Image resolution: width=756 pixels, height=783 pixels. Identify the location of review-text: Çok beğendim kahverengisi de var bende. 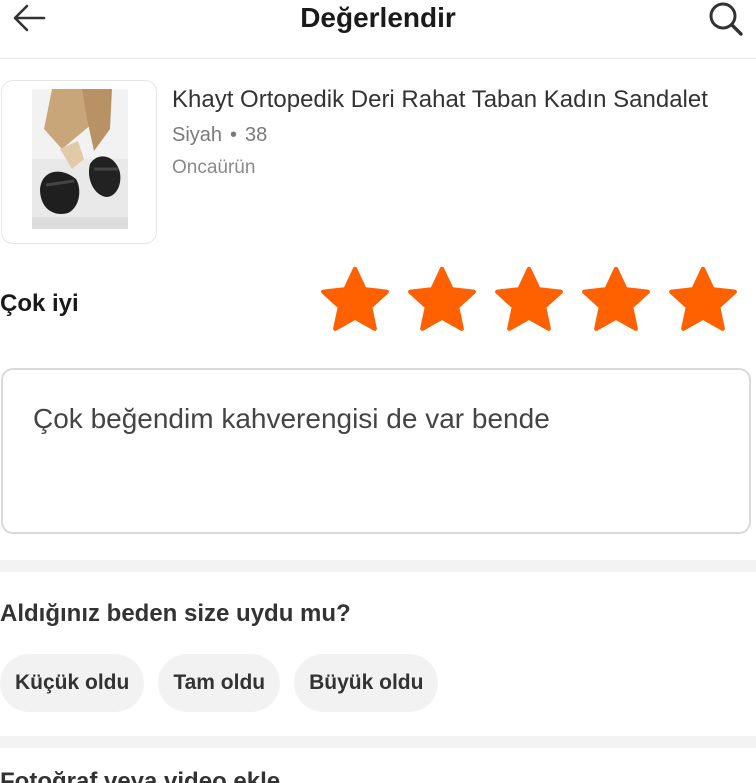
(291, 418).